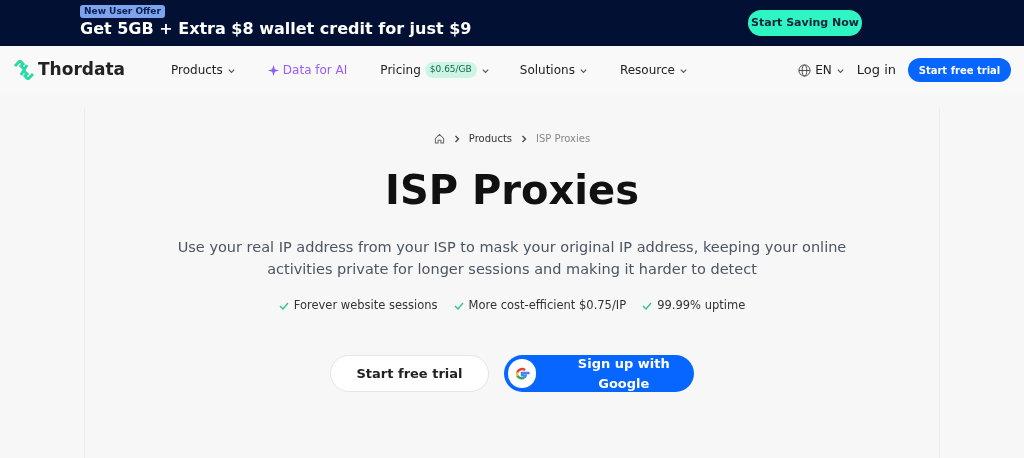 This screenshot has width=1024, height=458. I want to click on breadcrumb-item: Products, so click(490, 138).